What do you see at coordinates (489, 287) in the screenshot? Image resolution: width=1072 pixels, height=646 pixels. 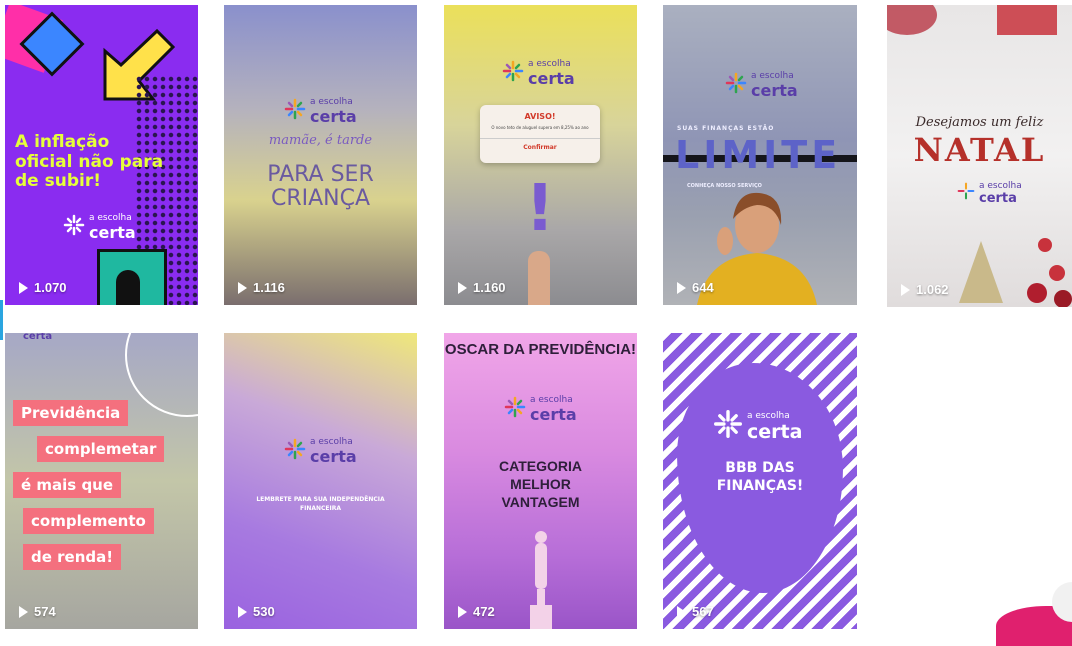 I see `view-count-value: 1.160` at bounding box center [489, 287].